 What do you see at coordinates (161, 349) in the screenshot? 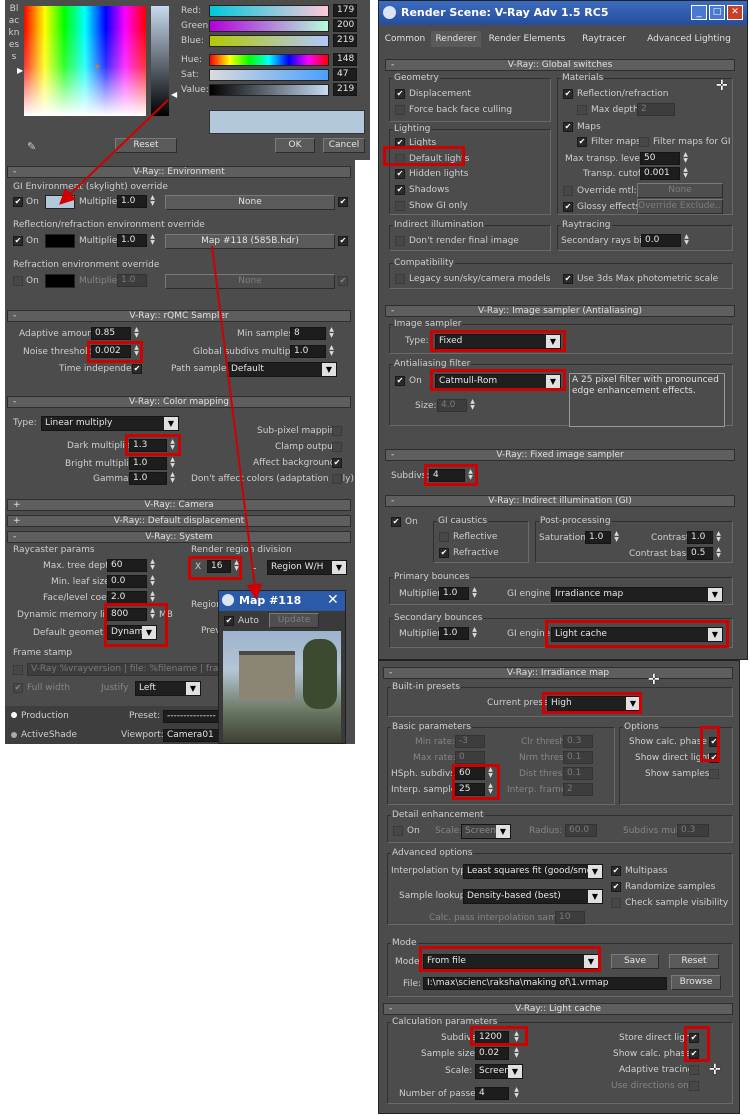
I see `annotation-arrows` at bounding box center [161, 349].